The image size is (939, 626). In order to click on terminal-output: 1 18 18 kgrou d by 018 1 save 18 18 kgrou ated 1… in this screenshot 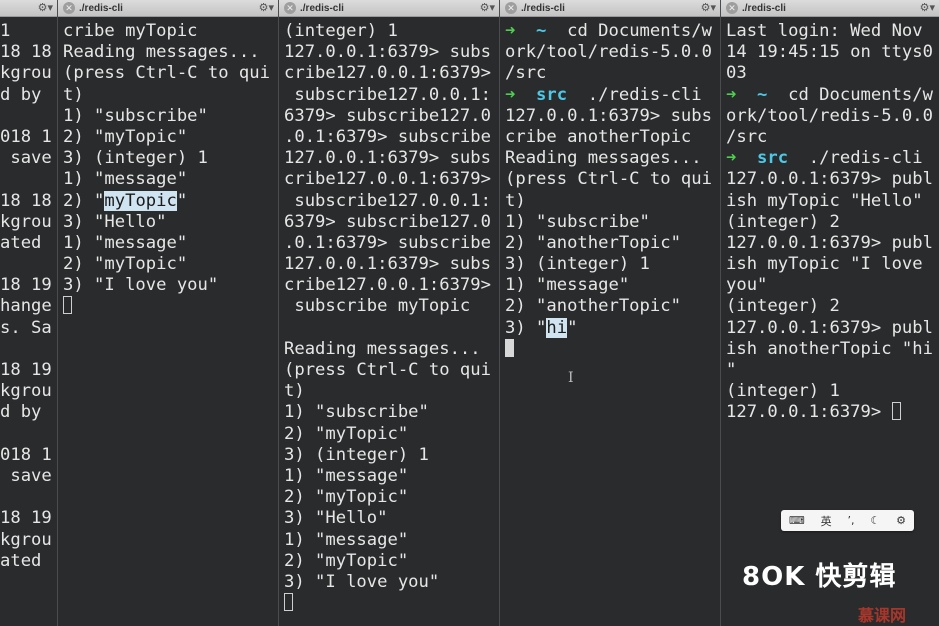, I will do `click(28, 294)`.